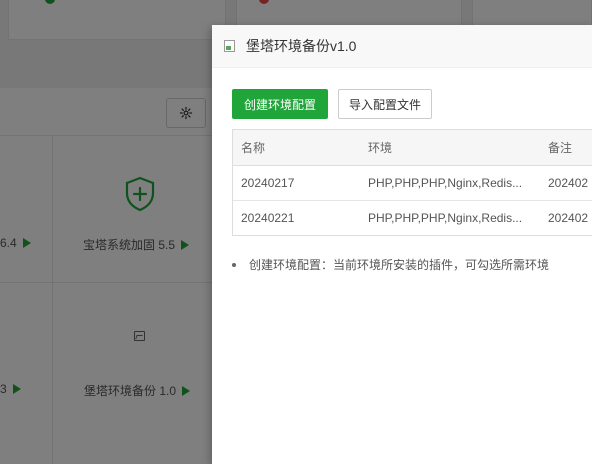  I want to click on column-header-environment: 环境, so click(450, 148).